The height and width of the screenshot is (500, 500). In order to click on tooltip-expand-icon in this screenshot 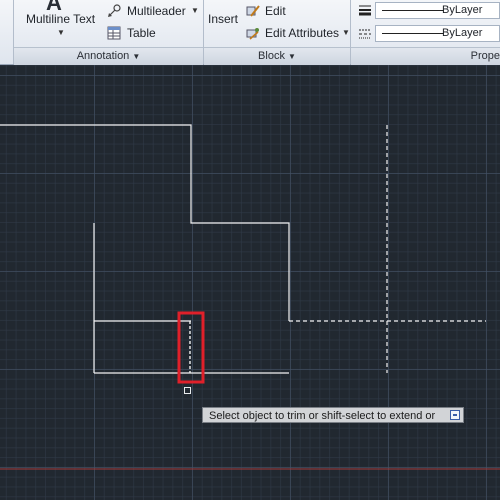, I will do `click(455, 415)`.